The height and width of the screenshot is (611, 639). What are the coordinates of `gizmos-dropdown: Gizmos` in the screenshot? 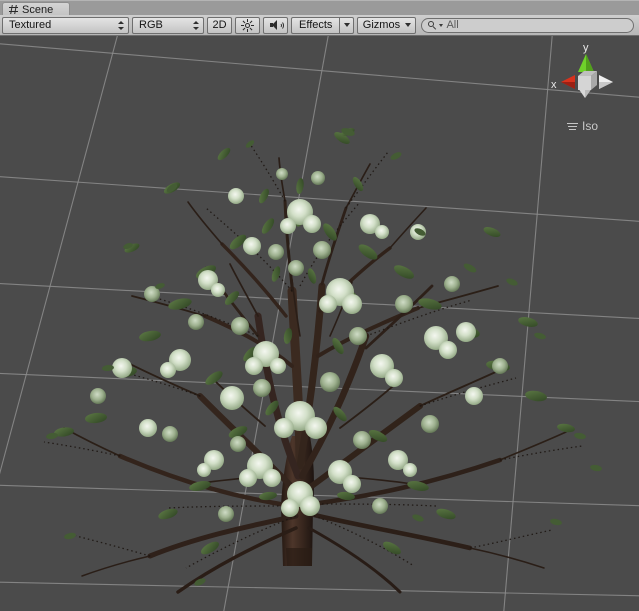 It's located at (387, 25).